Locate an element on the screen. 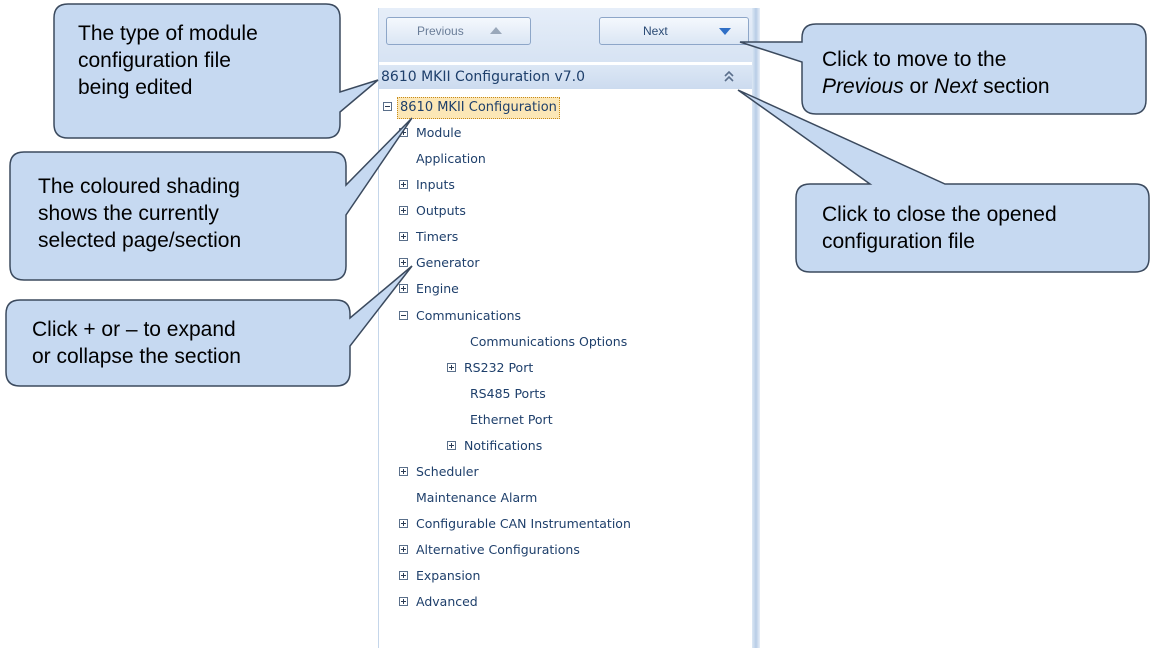 The image size is (1150, 648). callout-line: Click to close the opened is located at coordinates (939, 214).